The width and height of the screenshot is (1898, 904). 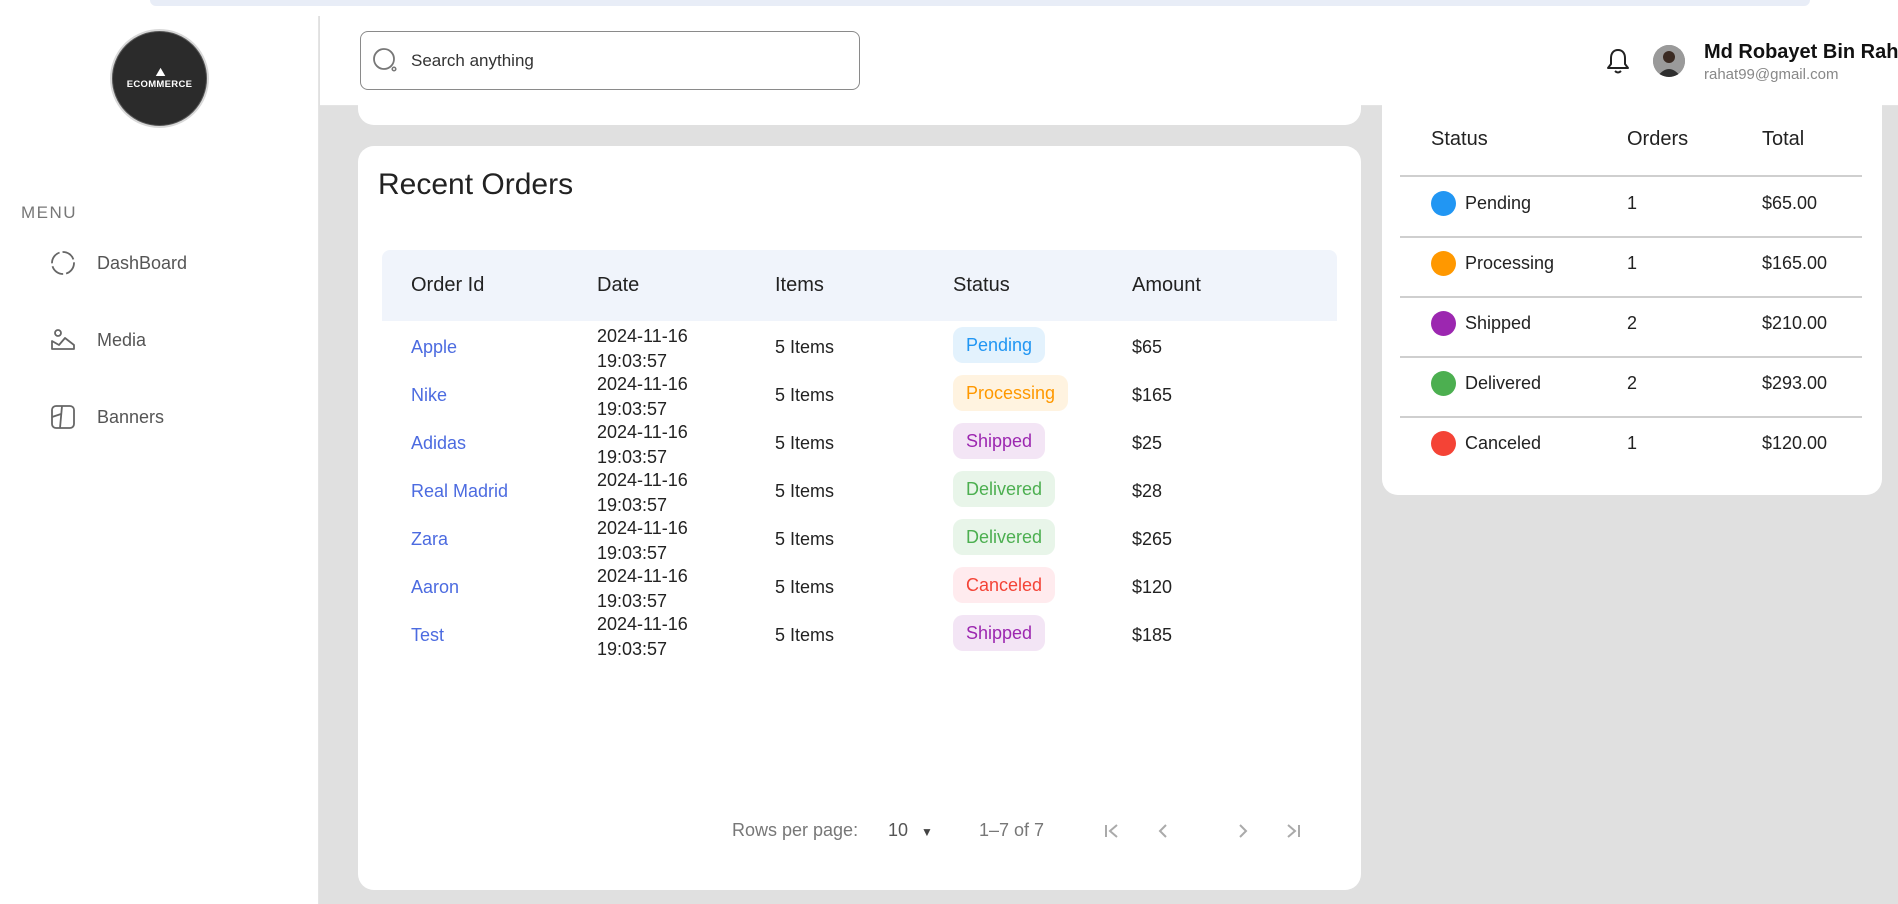 I want to click on notification-bell-icon, so click(x=1618, y=61).